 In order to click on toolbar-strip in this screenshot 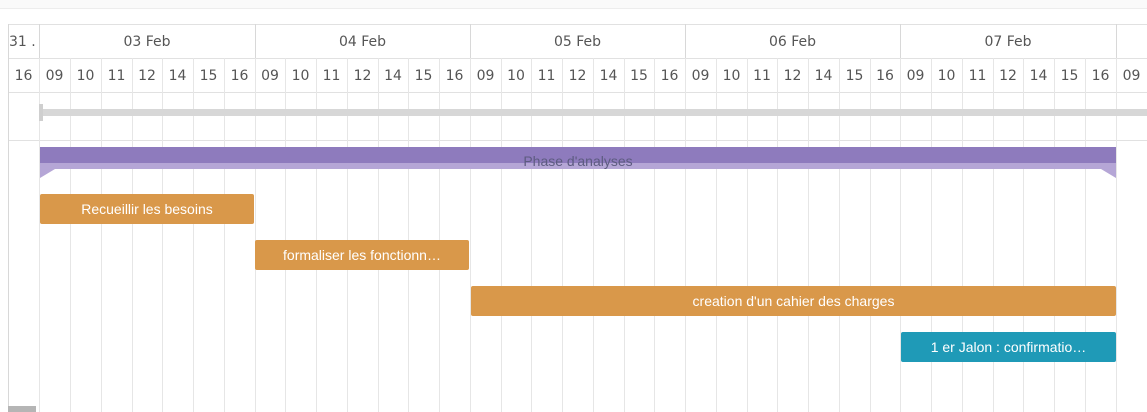, I will do `click(573, 4)`.